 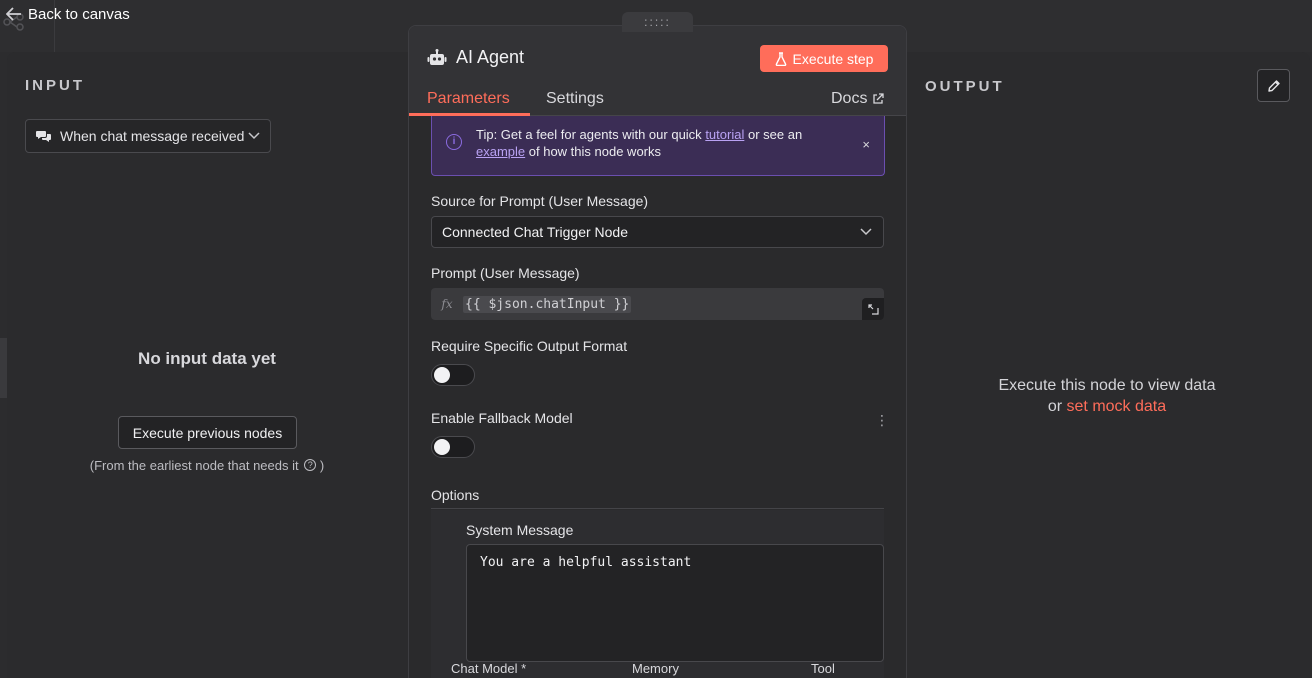 I want to click on output-or-text: or, so click(x=1055, y=406).